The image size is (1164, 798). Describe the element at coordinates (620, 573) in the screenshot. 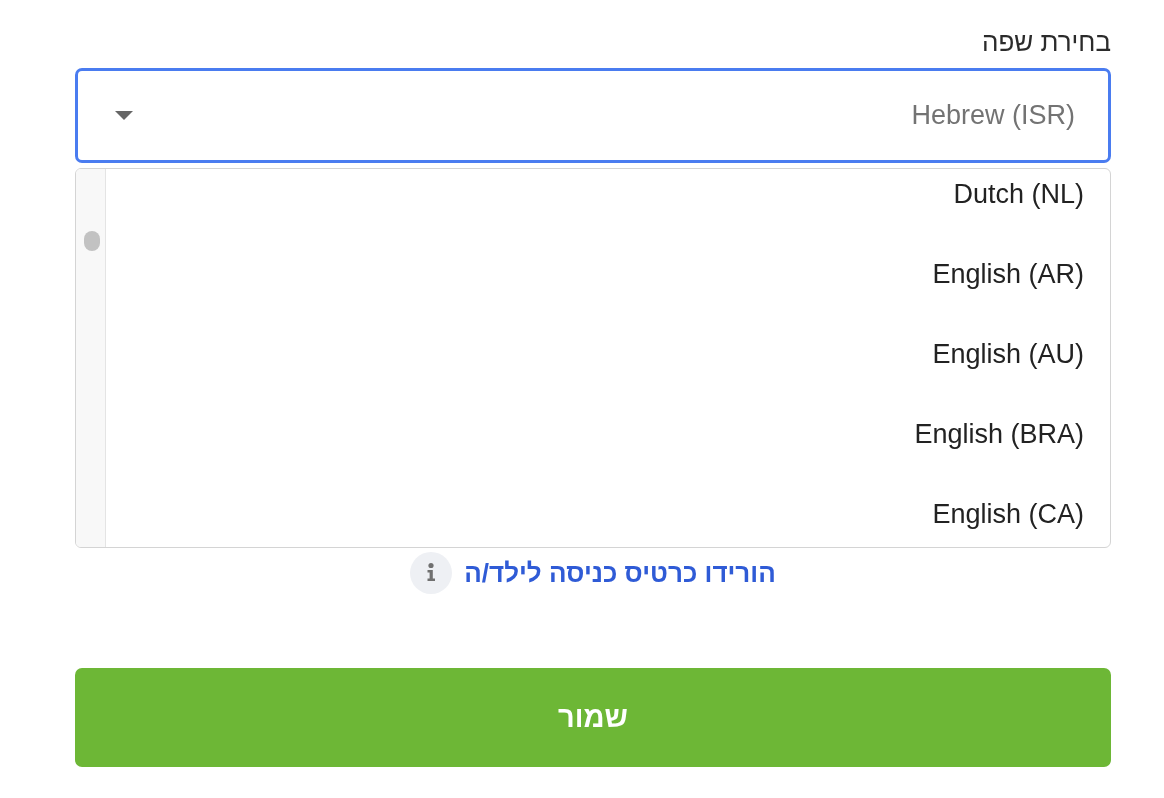

I see `download-link: הורידו כרטיס כניסה לילד/ה` at that location.